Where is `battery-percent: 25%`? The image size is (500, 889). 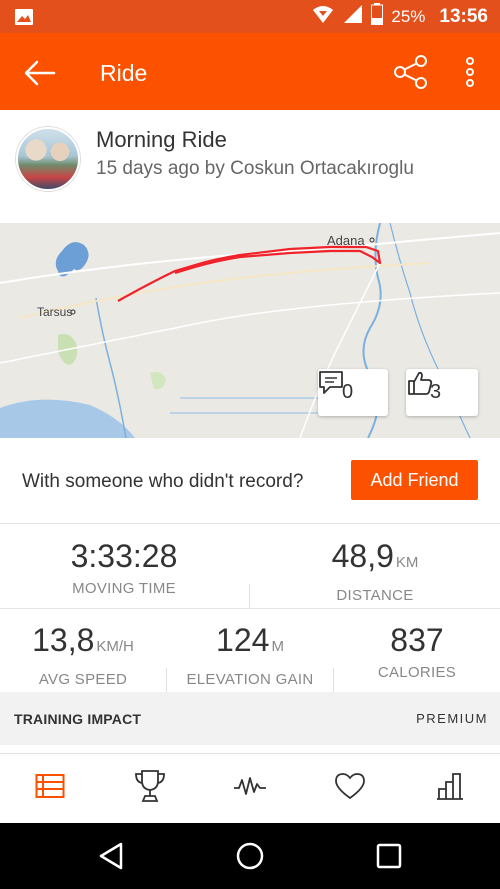 battery-percent: 25% is located at coordinates (408, 16).